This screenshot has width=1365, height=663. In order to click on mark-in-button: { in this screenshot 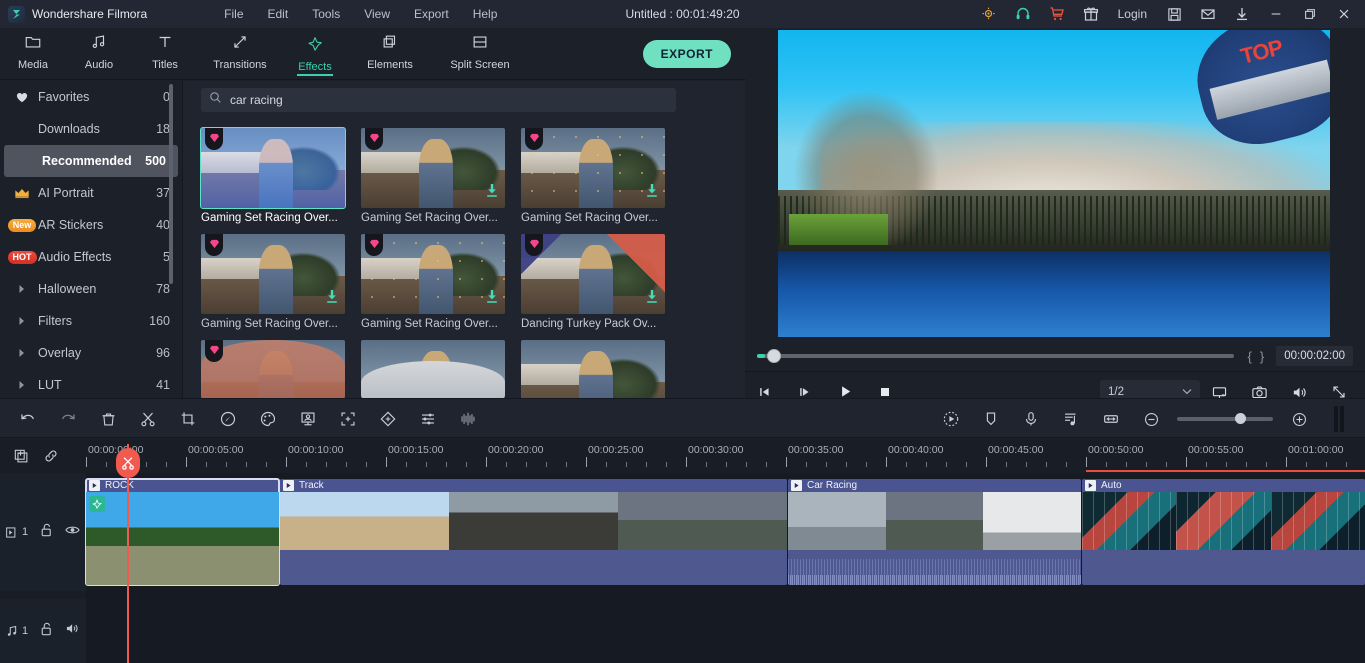, I will do `click(1250, 356)`.